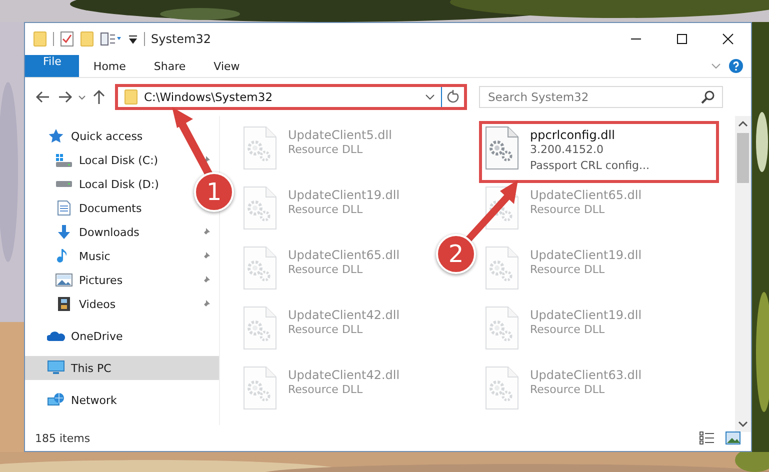 This screenshot has width=769, height=472. I want to click on nav-item: Music, so click(122, 256).